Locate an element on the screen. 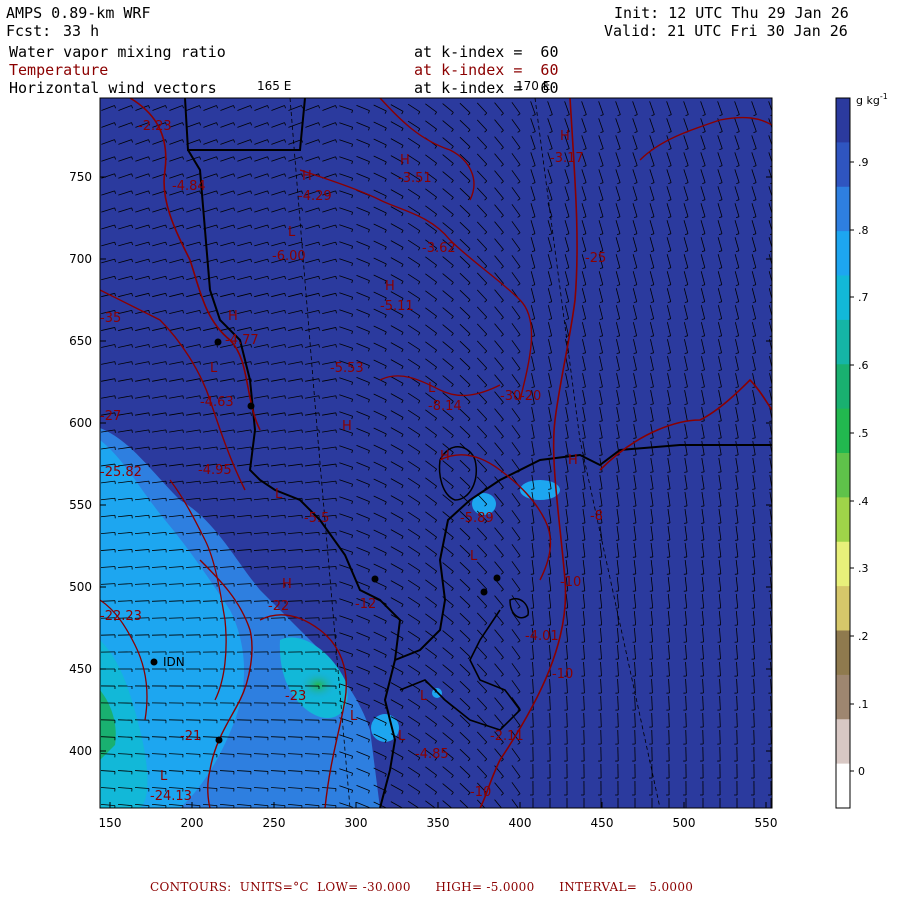 The height and width of the screenshot is (900, 900). colorbar-tick-label: .2 is located at coordinates (863, 636).